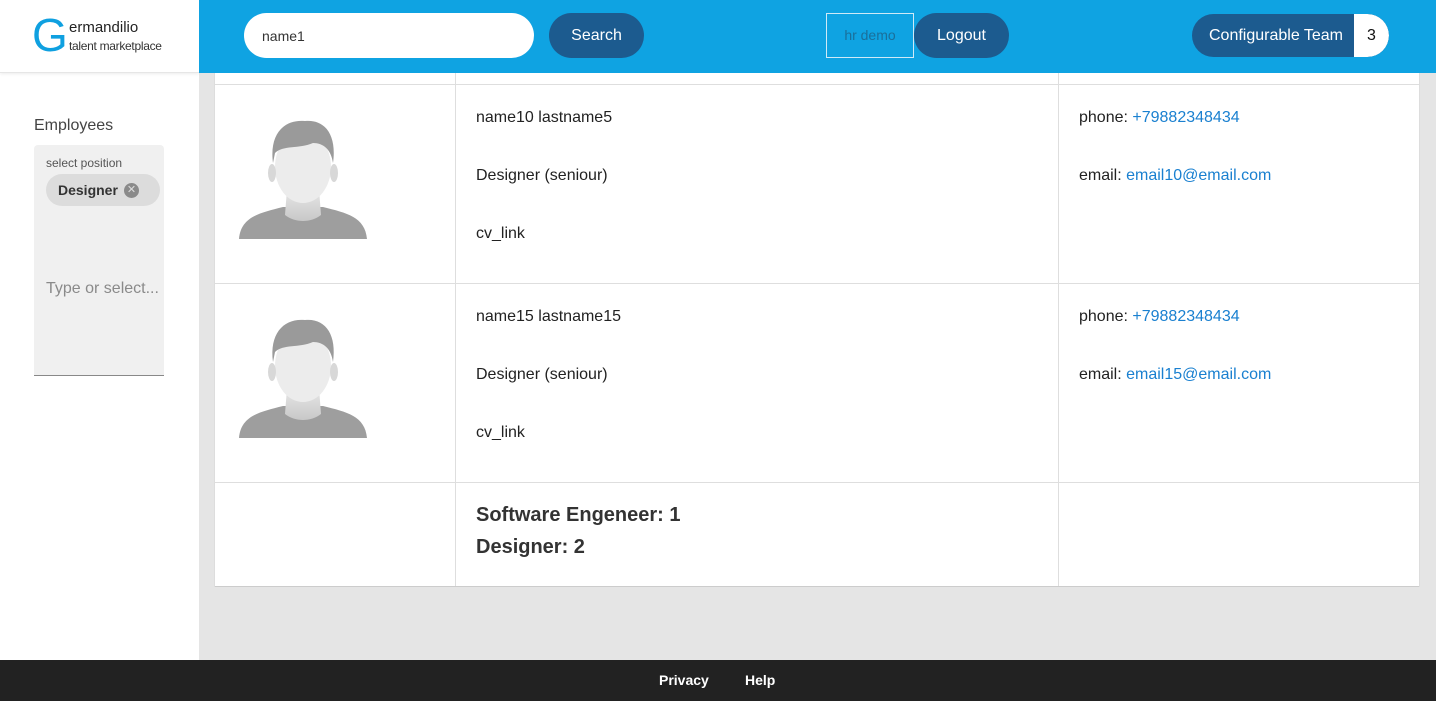 This screenshot has width=1436, height=701. I want to click on filter-label: select position, so click(84, 163).